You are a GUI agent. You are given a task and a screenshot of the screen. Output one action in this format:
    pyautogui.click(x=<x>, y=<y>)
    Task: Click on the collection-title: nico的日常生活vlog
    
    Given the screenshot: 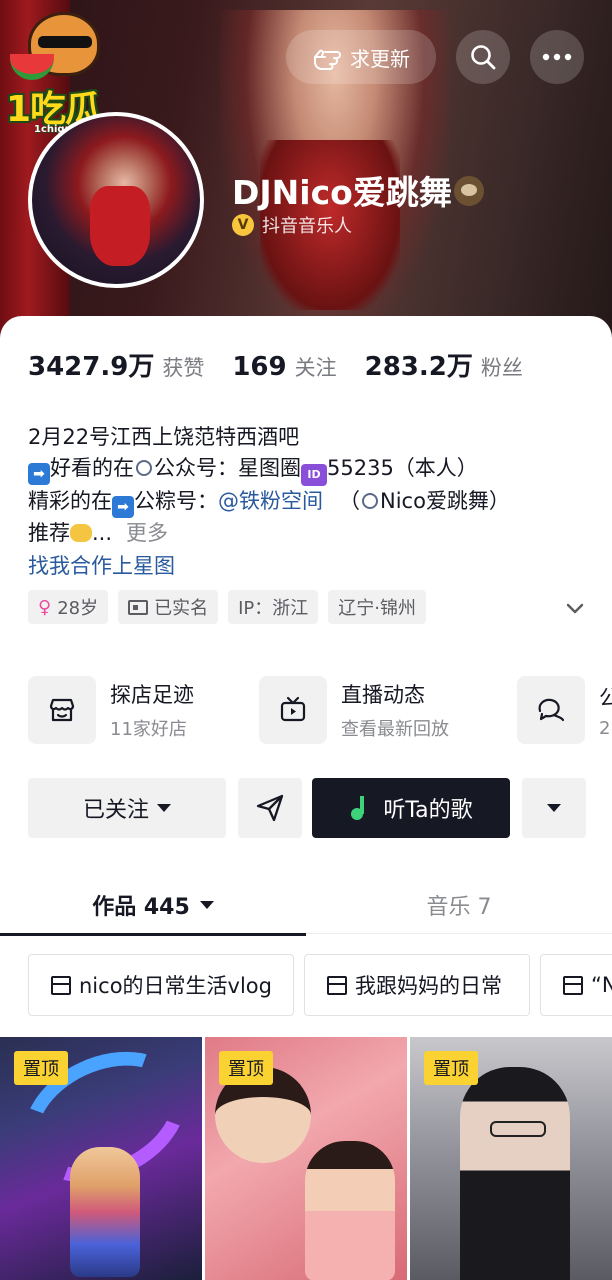 What is the action you would take?
    pyautogui.click(x=175, y=986)
    